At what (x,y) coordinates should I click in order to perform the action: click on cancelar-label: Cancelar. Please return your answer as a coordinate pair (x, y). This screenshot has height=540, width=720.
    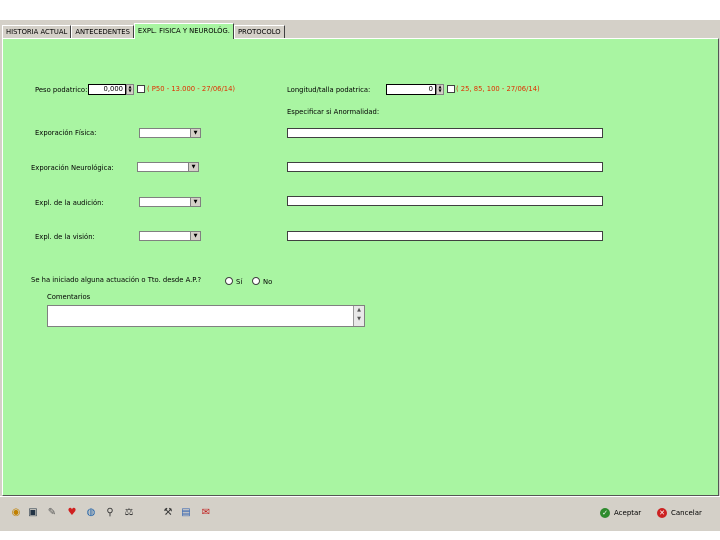
    Looking at the image, I should click on (686, 513).